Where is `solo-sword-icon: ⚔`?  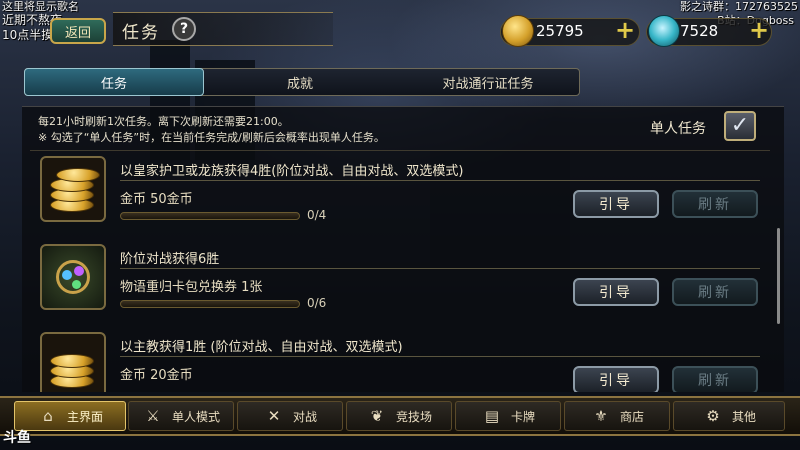
solo-sword-icon: ⚔ is located at coordinates (153, 416).